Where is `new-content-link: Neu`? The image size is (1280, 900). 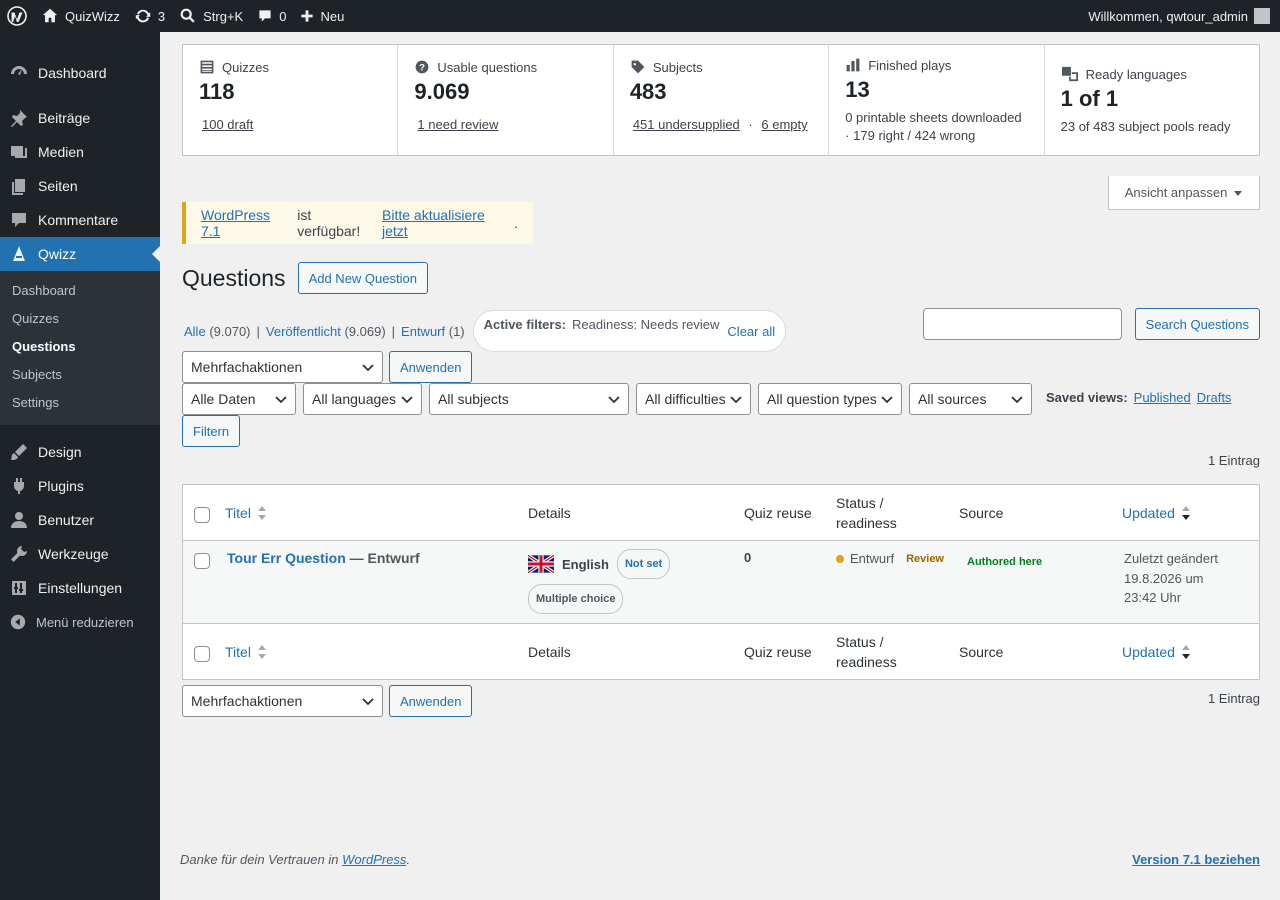
new-content-link: Neu is located at coordinates (322, 16).